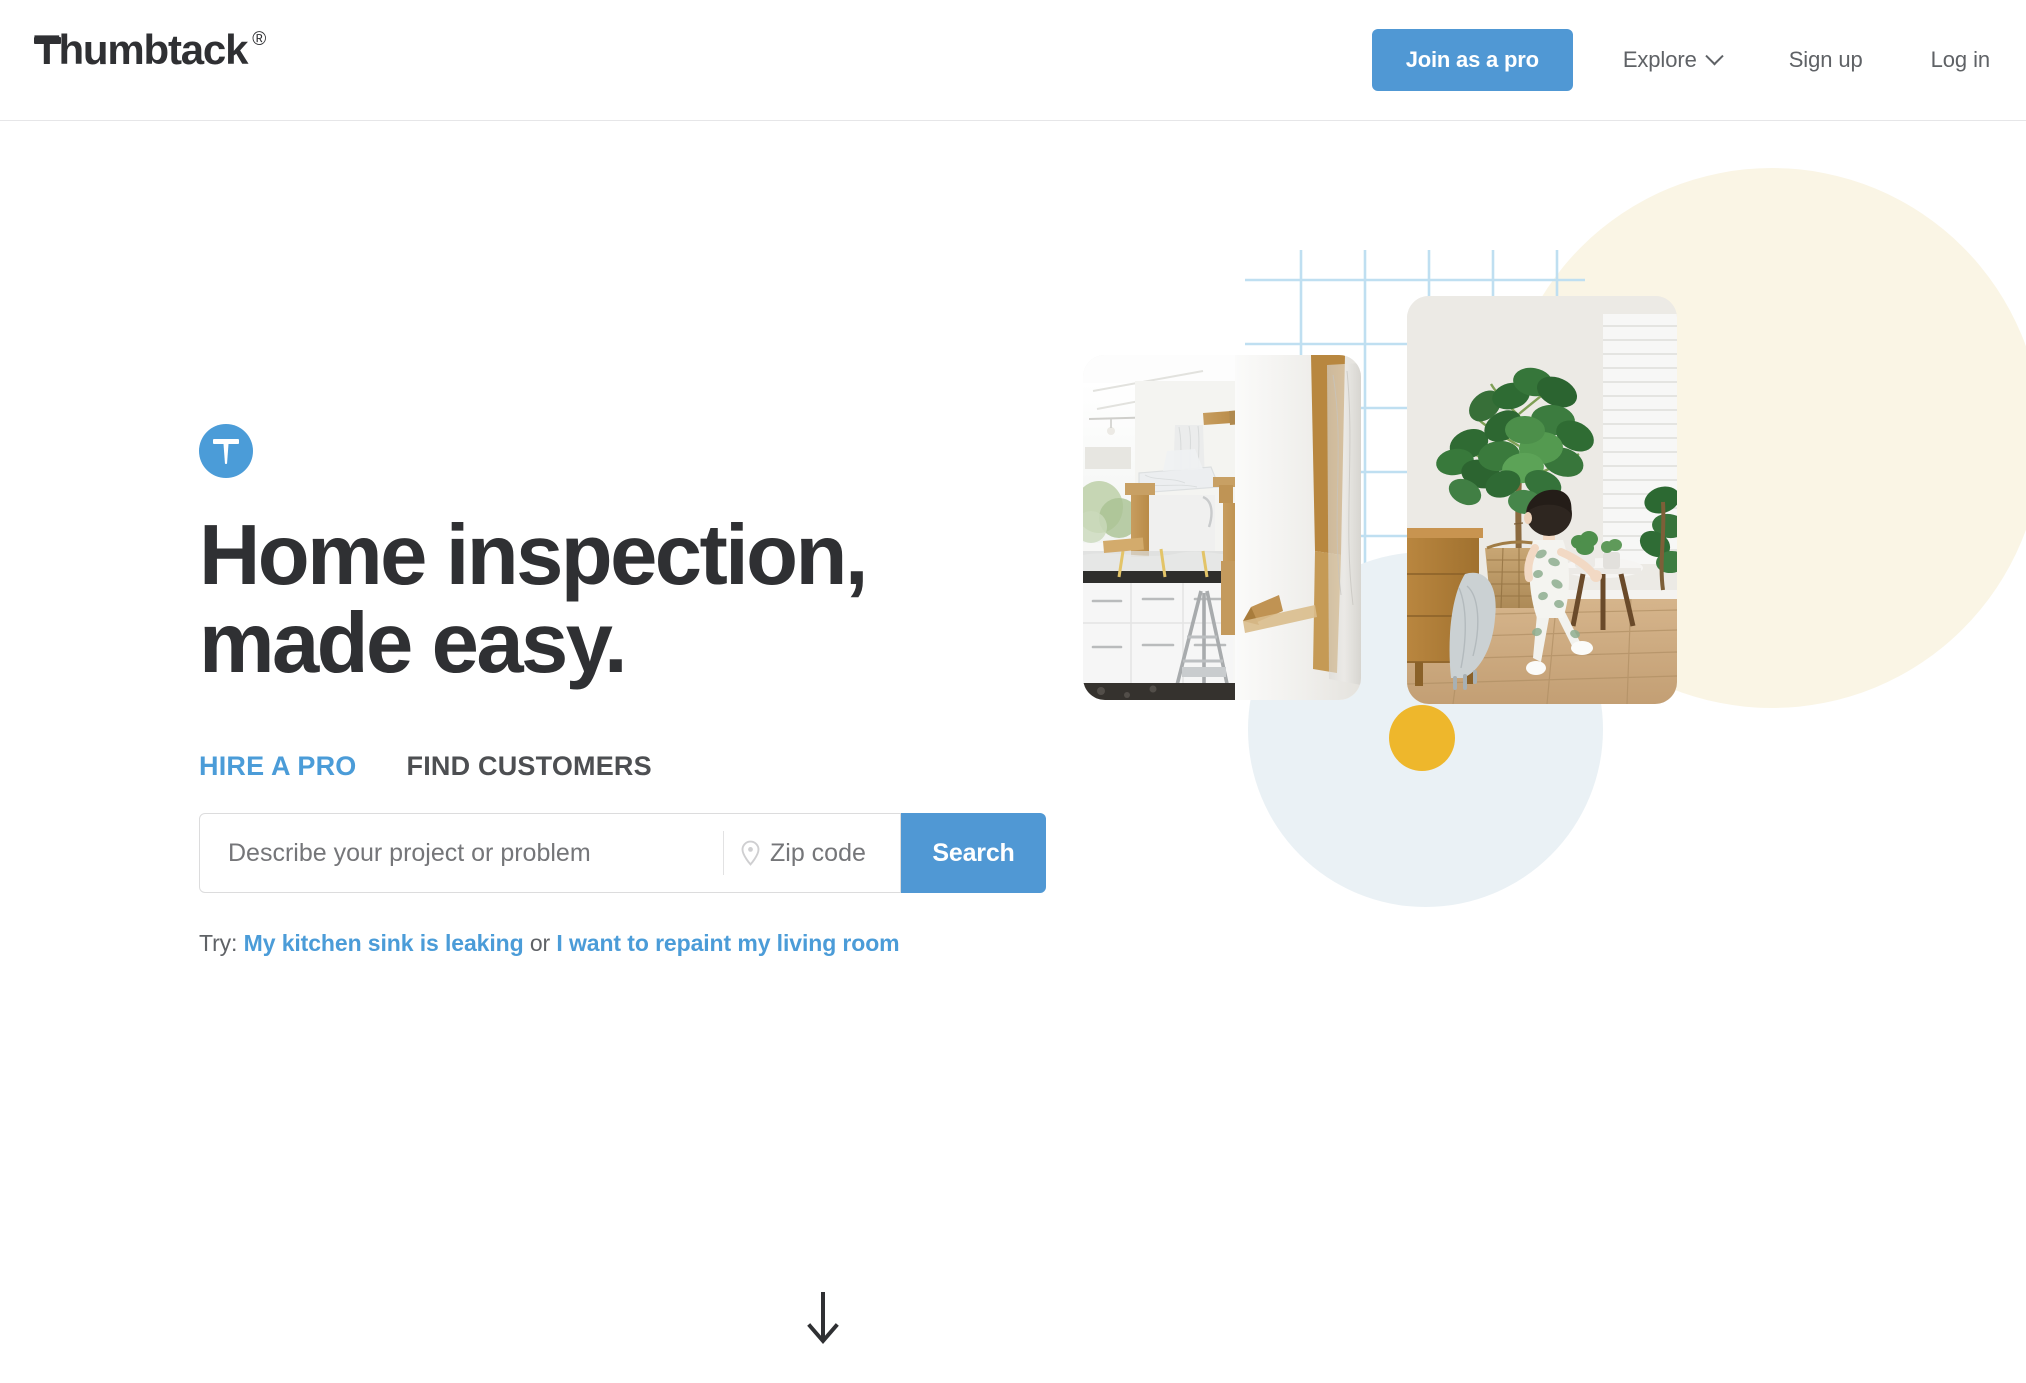  Describe the element at coordinates (1659, 59) in the screenshot. I see `nav-explore-label: Explore` at that location.